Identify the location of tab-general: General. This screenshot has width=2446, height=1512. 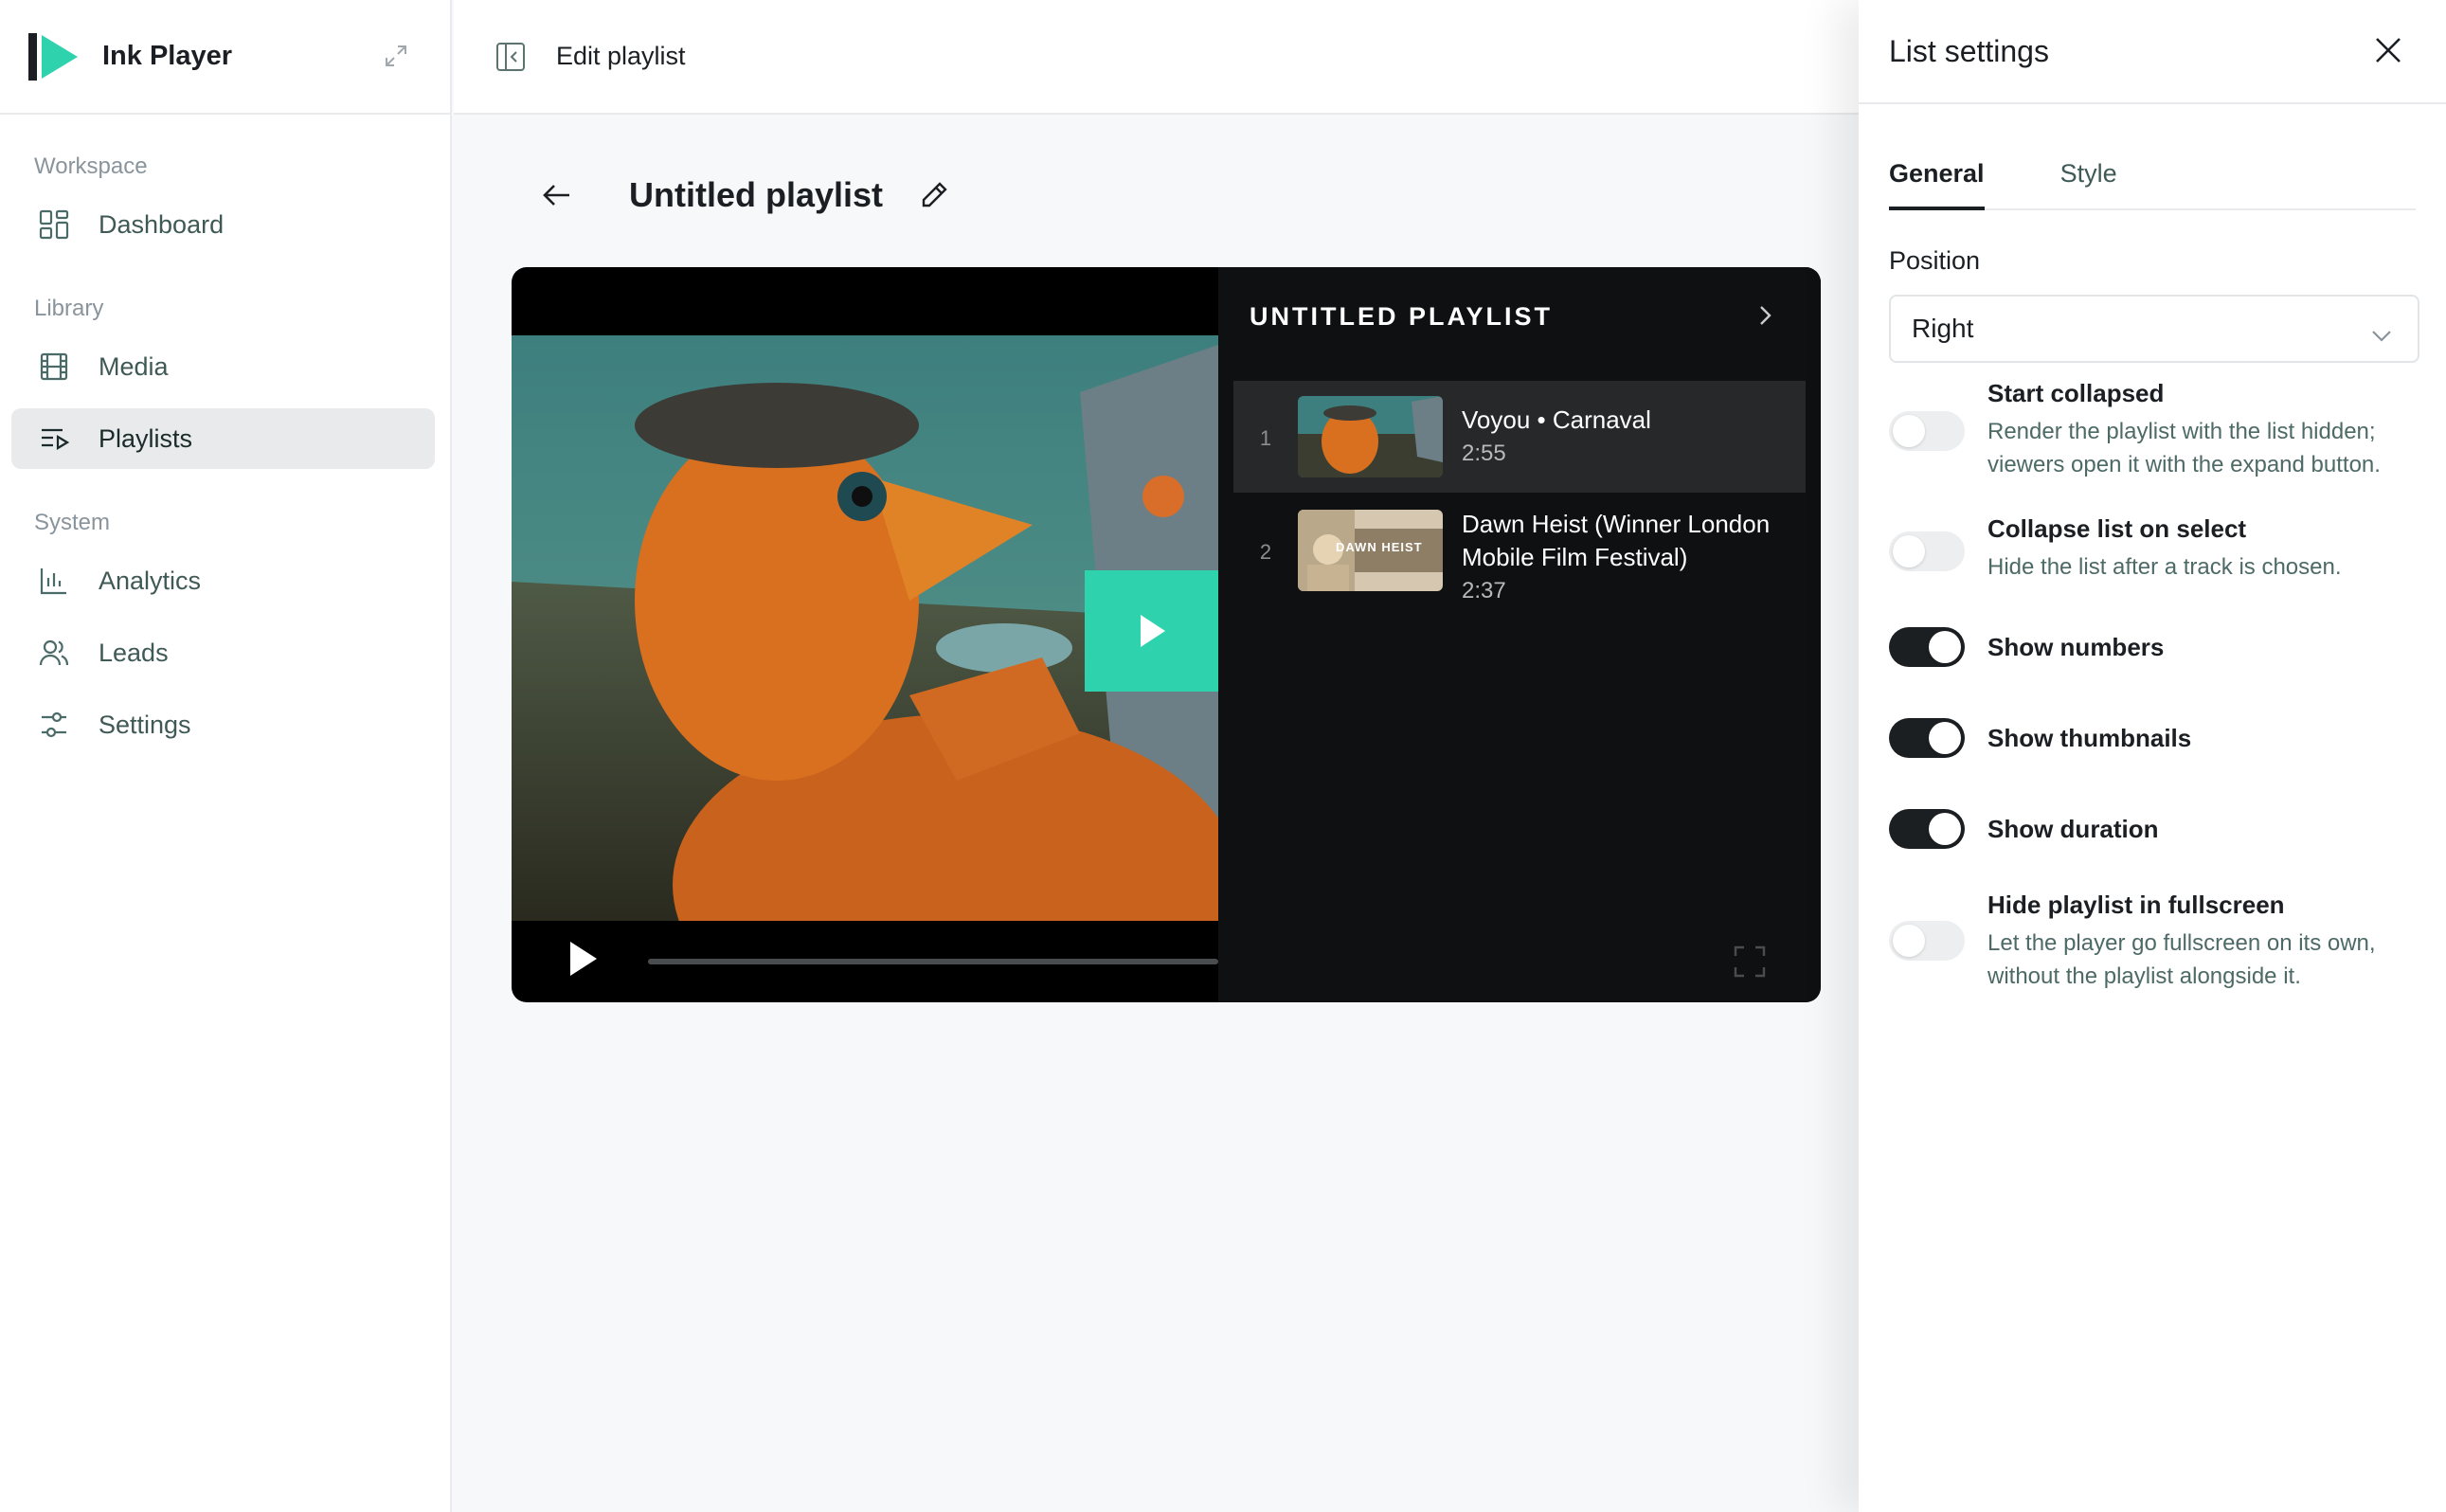
(1937, 179).